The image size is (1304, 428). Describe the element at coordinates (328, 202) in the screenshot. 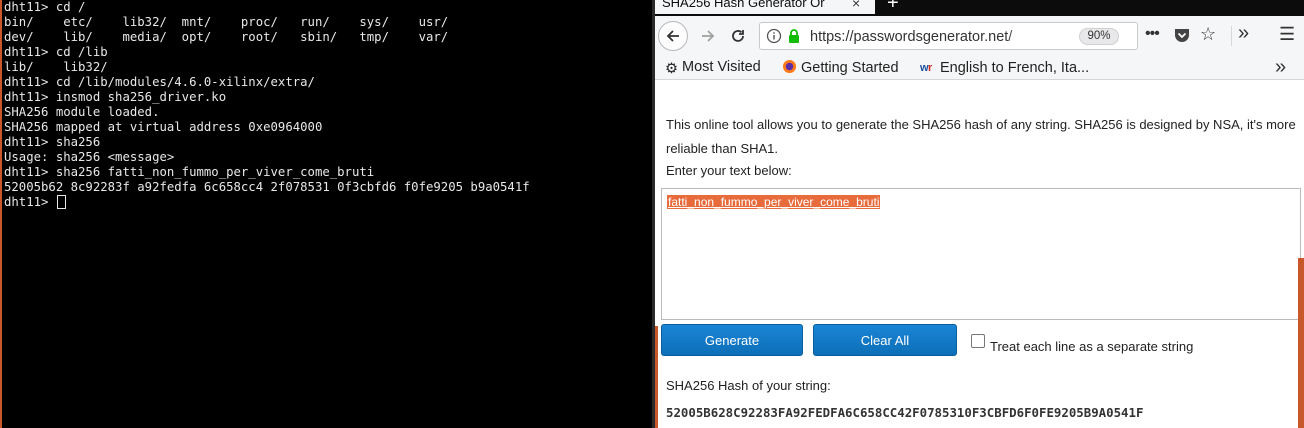

I see `terminal-prompt-line: dht11>` at that location.